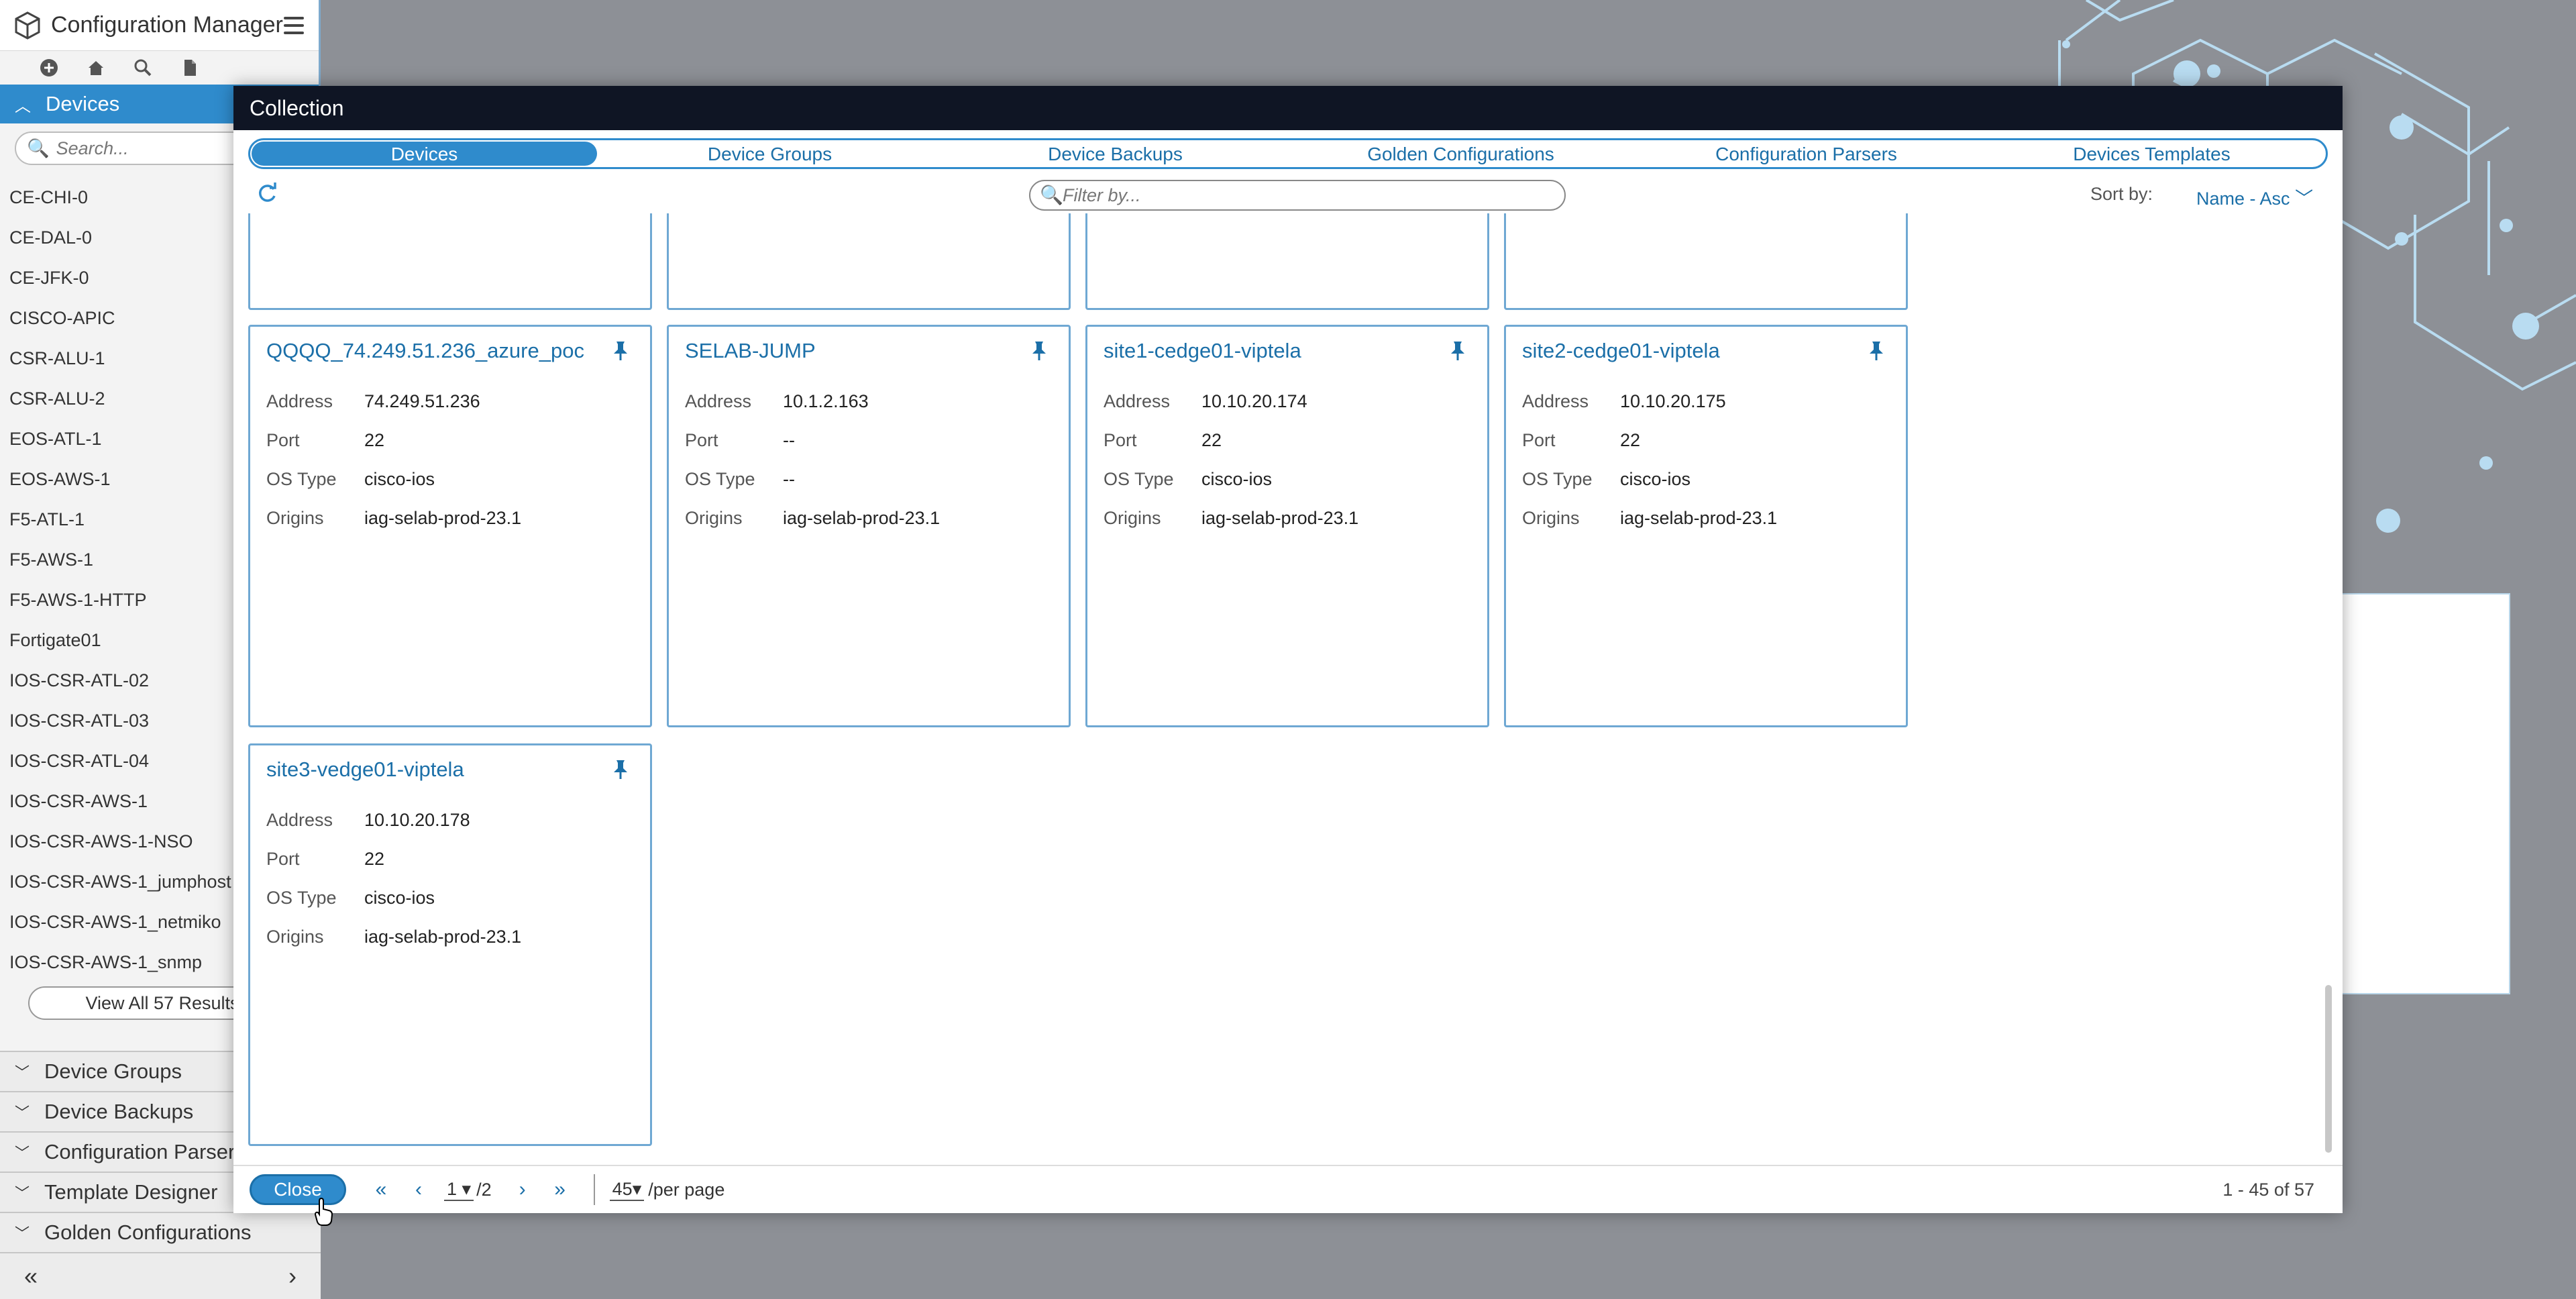  I want to click on device-card-title: QQQQ_74.249.51.236_azure_poc, so click(425, 351).